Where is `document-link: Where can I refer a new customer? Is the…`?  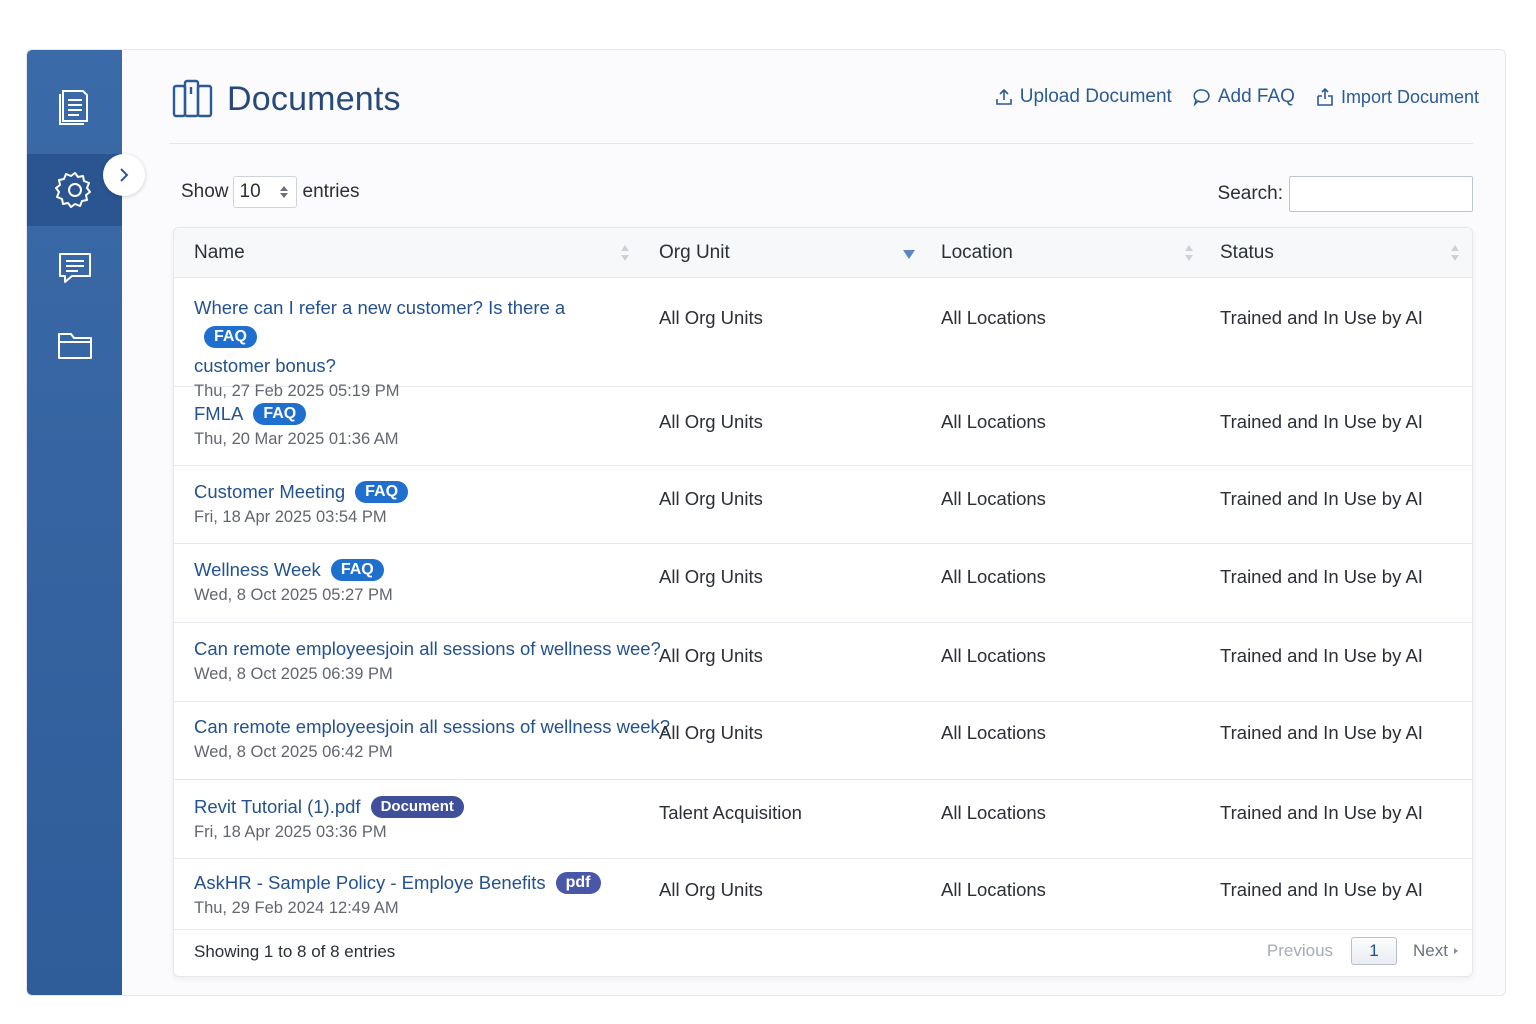
document-link: Where can I refer a new customer? Is the… is located at coordinates (409, 322).